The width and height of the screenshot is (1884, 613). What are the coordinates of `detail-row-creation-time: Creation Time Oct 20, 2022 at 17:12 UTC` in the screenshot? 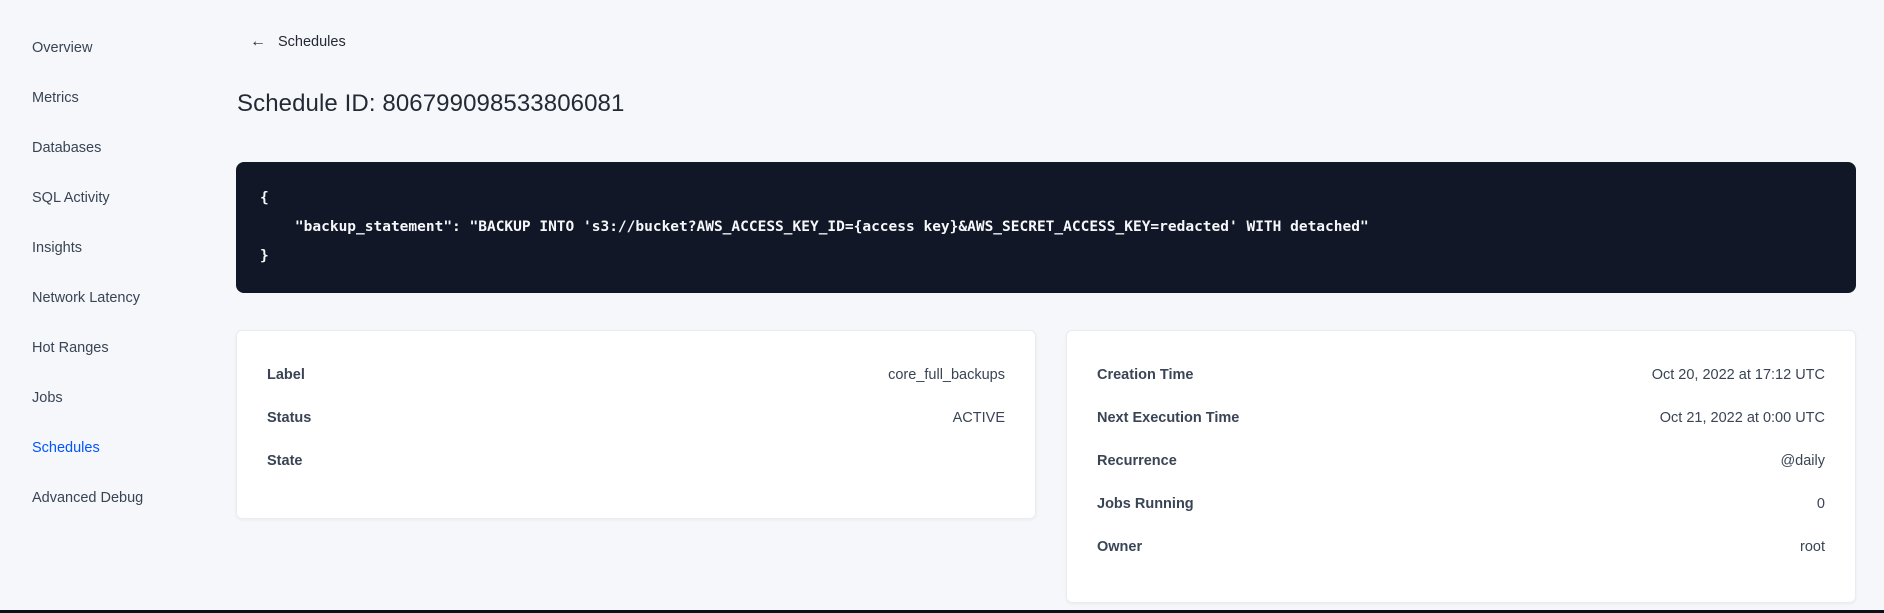 It's located at (1461, 374).